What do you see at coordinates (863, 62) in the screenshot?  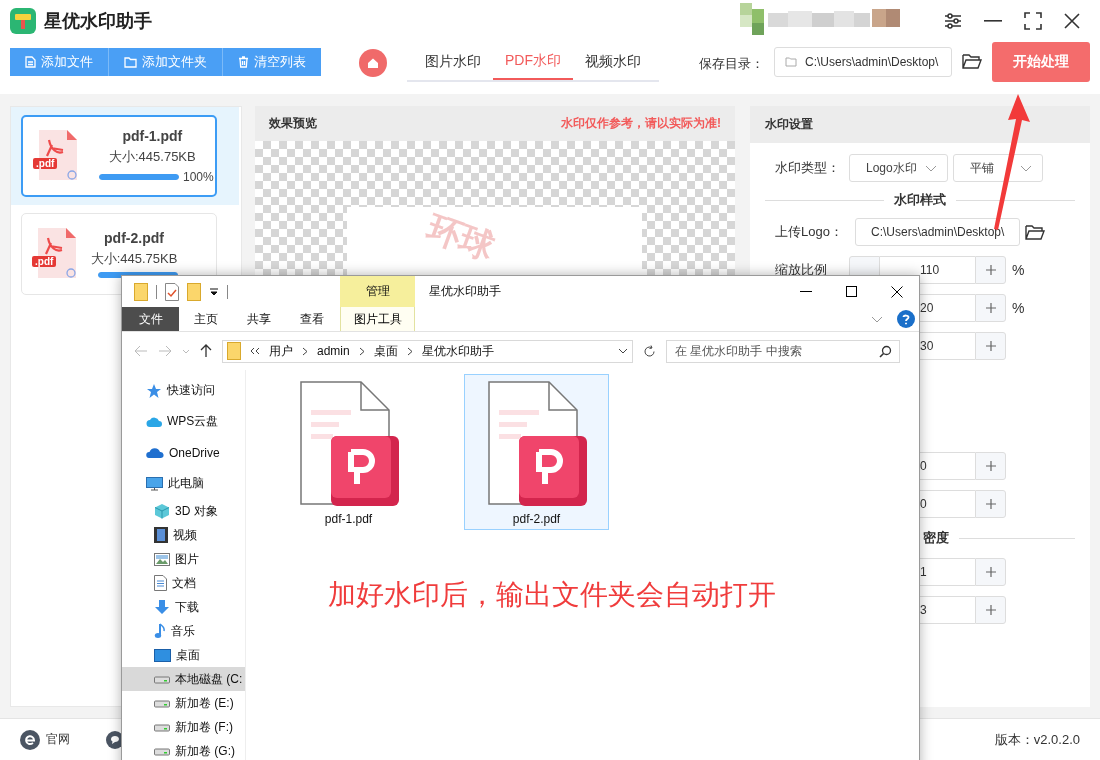 I see `save-dir-field: C:\Users\admin\Desktop\` at bounding box center [863, 62].